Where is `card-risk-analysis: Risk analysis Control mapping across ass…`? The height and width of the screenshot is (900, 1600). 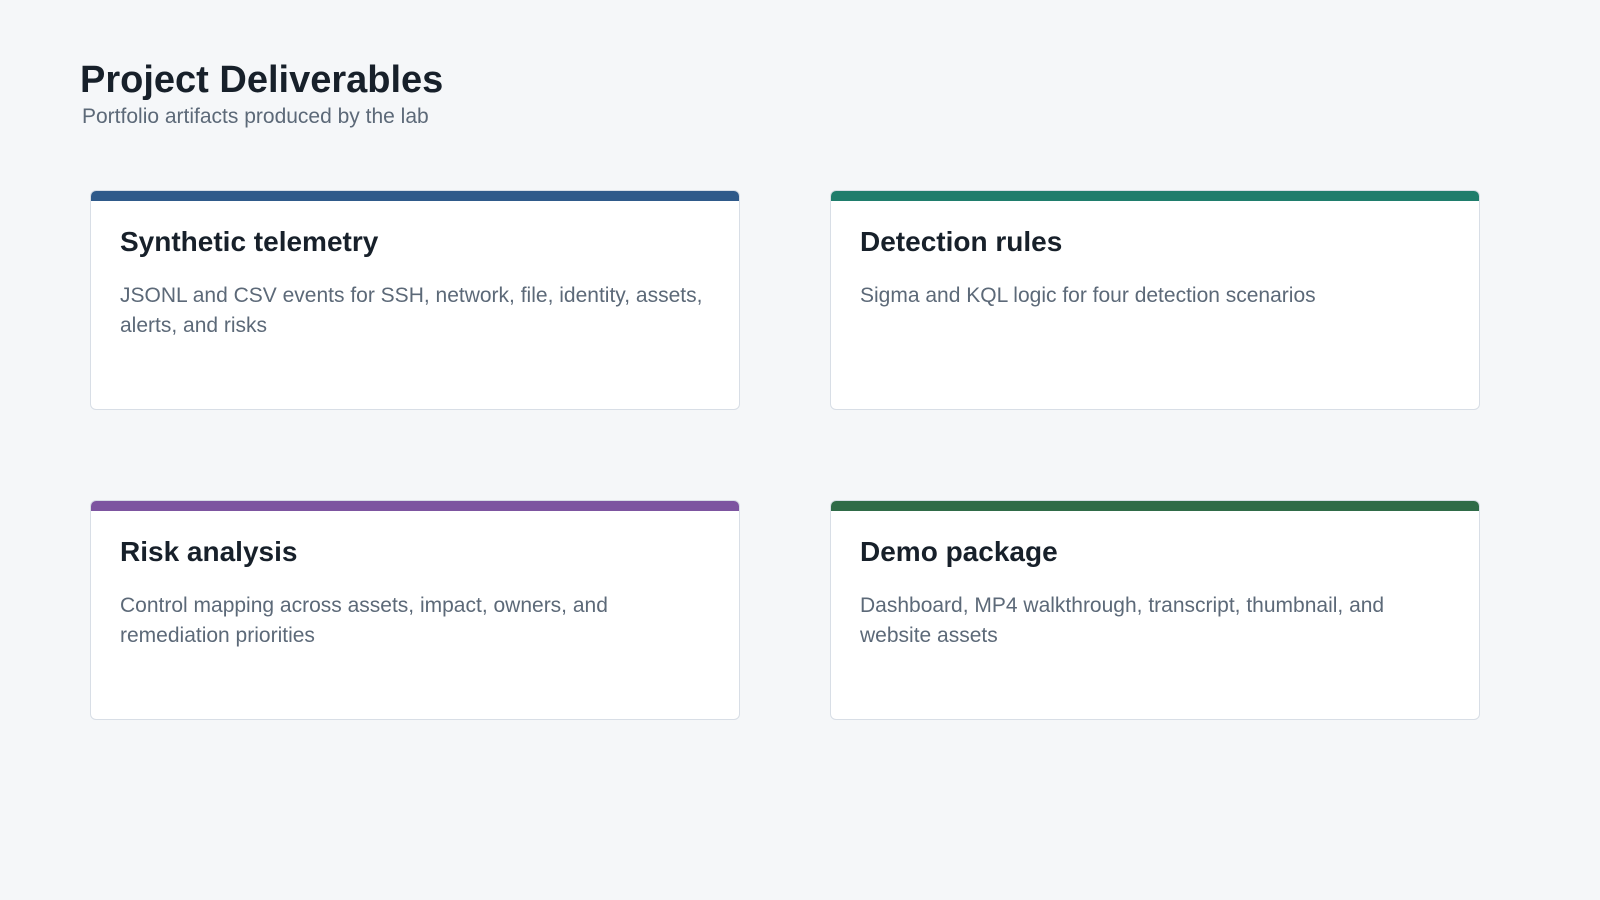 card-risk-analysis: Risk analysis Control mapping across ass… is located at coordinates (415, 610).